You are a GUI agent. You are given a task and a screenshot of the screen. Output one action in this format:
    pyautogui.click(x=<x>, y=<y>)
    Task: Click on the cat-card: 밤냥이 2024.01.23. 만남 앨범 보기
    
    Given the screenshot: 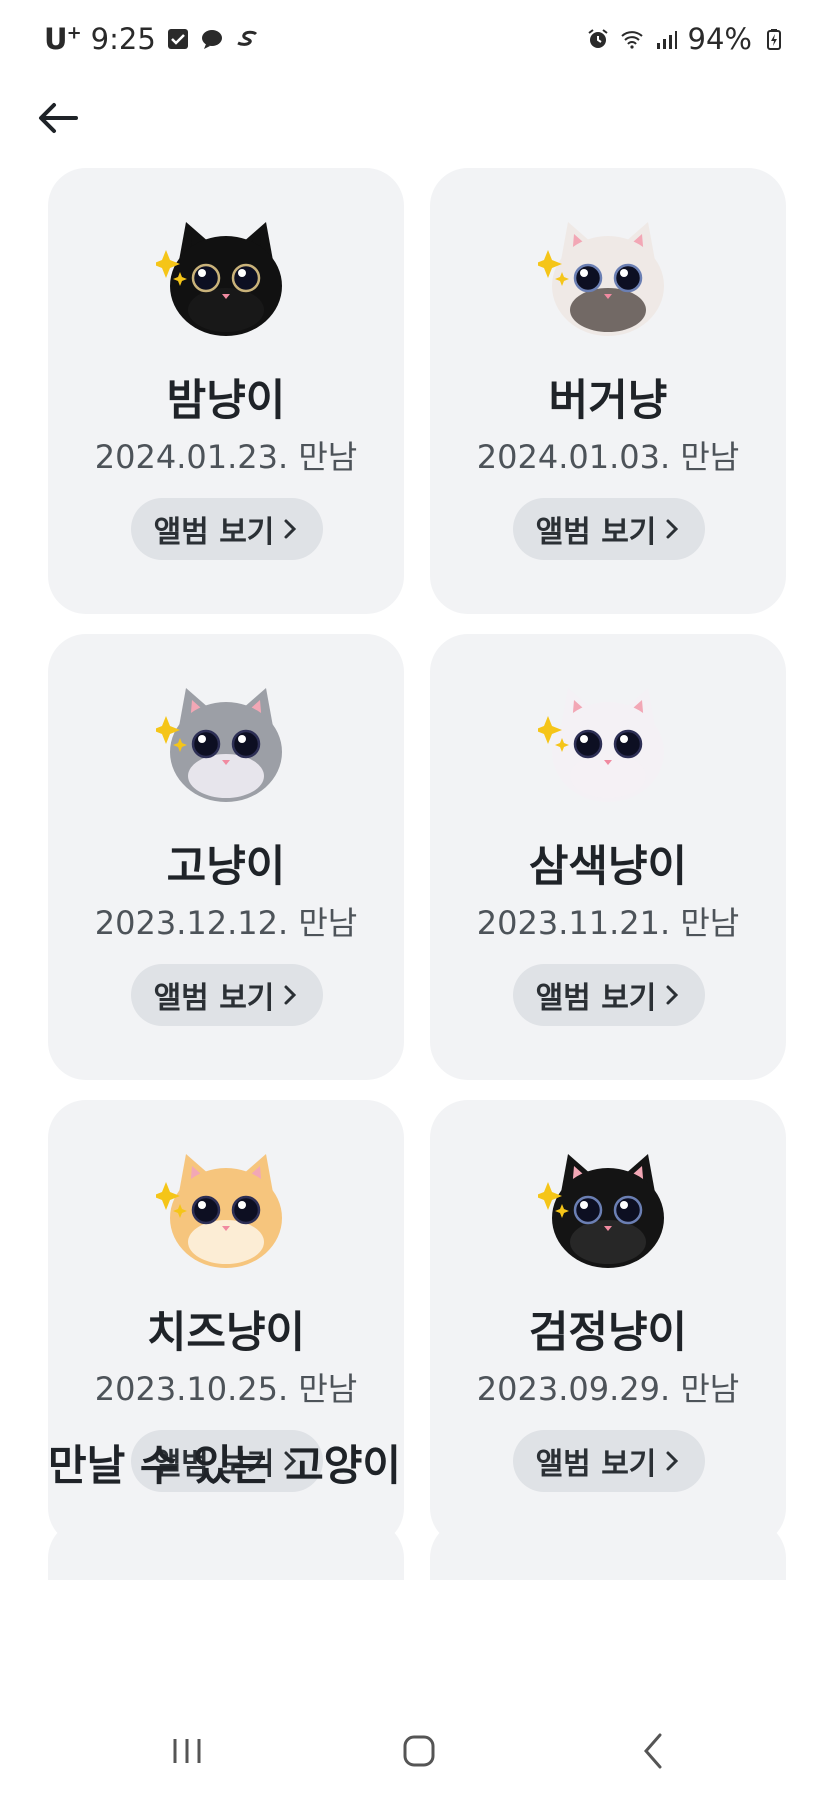 What is the action you would take?
    pyautogui.click(x=226, y=391)
    